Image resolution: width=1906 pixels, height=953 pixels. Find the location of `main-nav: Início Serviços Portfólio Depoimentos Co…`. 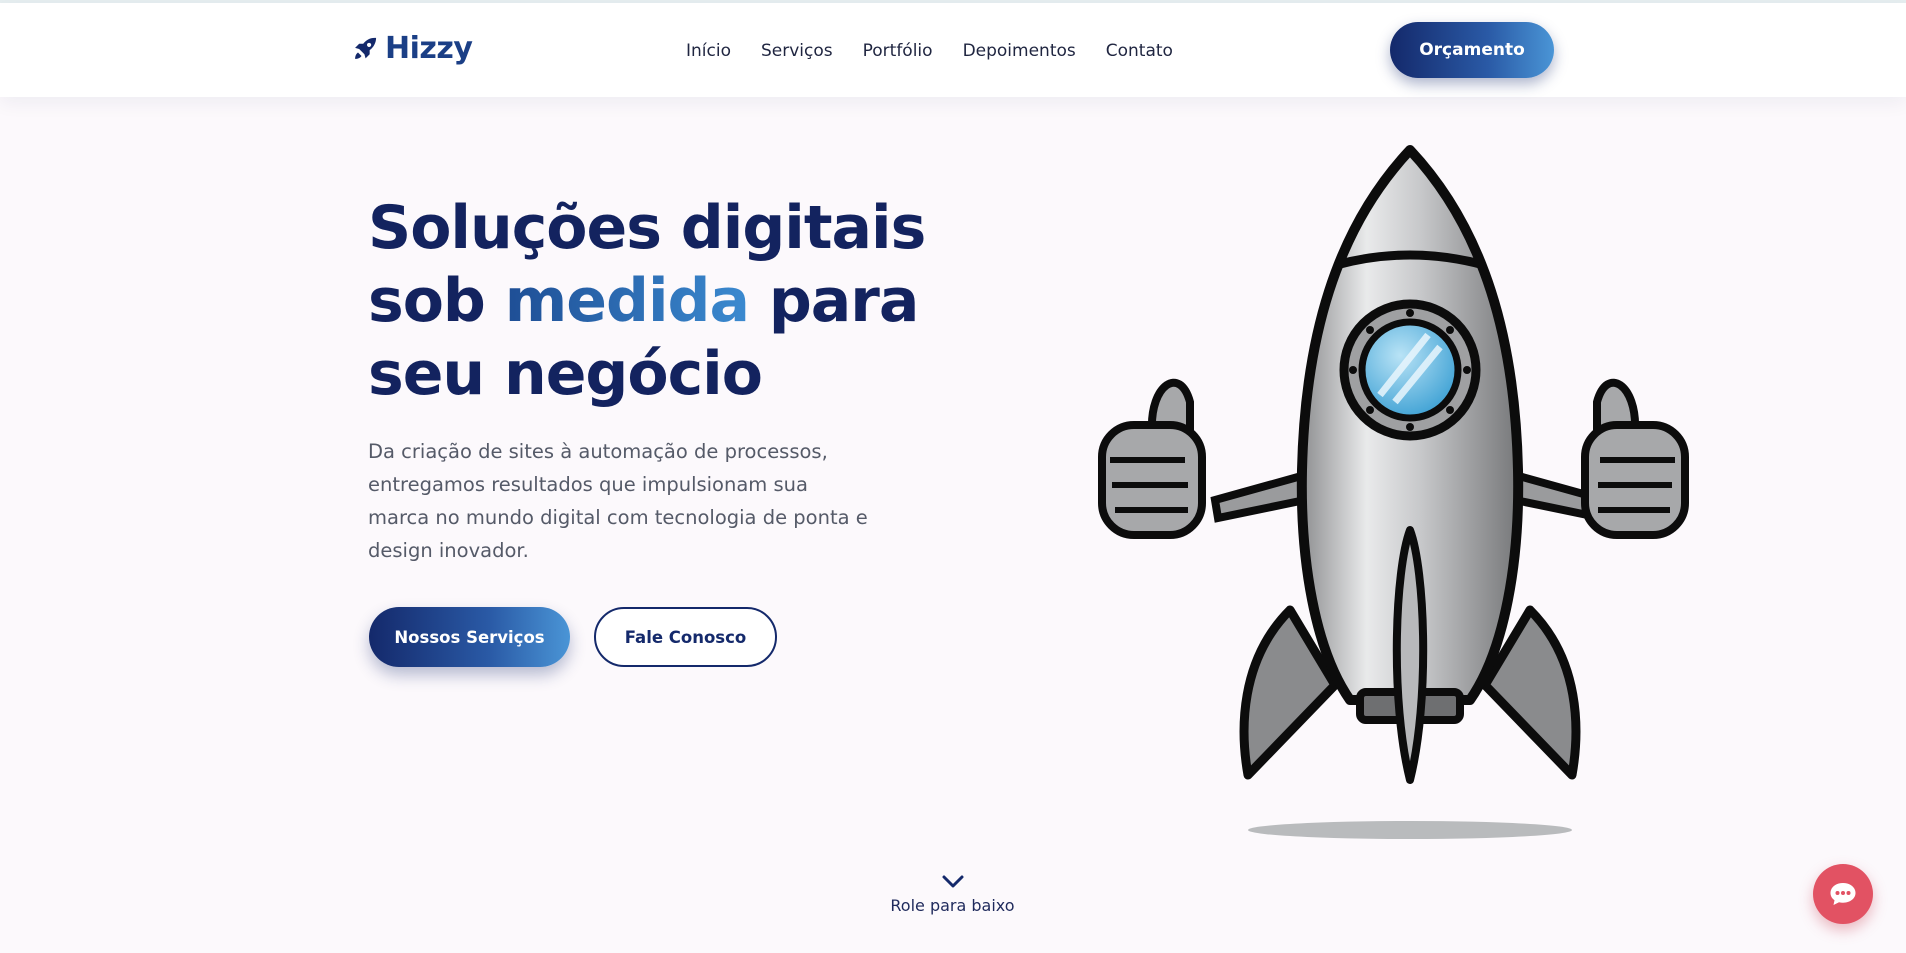

main-nav: Início Serviços Portfólio Depoimentos Co… is located at coordinates (944, 51).